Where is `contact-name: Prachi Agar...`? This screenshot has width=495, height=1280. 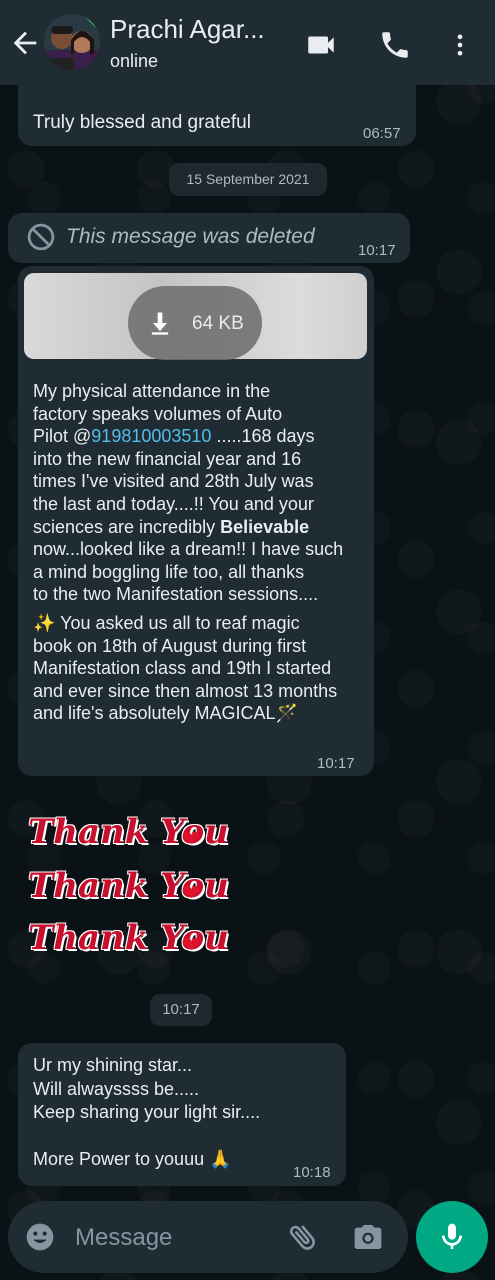
contact-name: Prachi Agar... is located at coordinates (200, 29).